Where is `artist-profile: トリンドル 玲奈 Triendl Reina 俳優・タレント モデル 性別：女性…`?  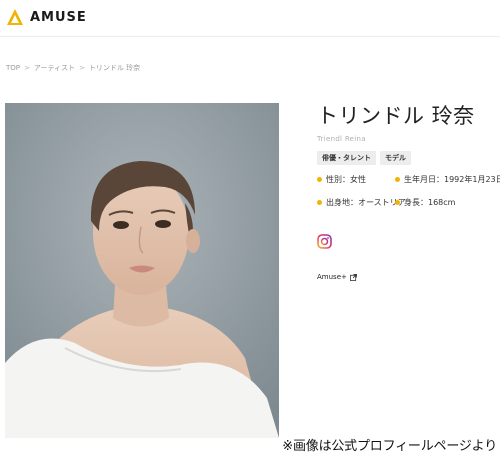
artist-profile: トリンドル 玲奈 Triendl Reina 俳優・タレント モデル 性別：女性… is located at coordinates (408, 154).